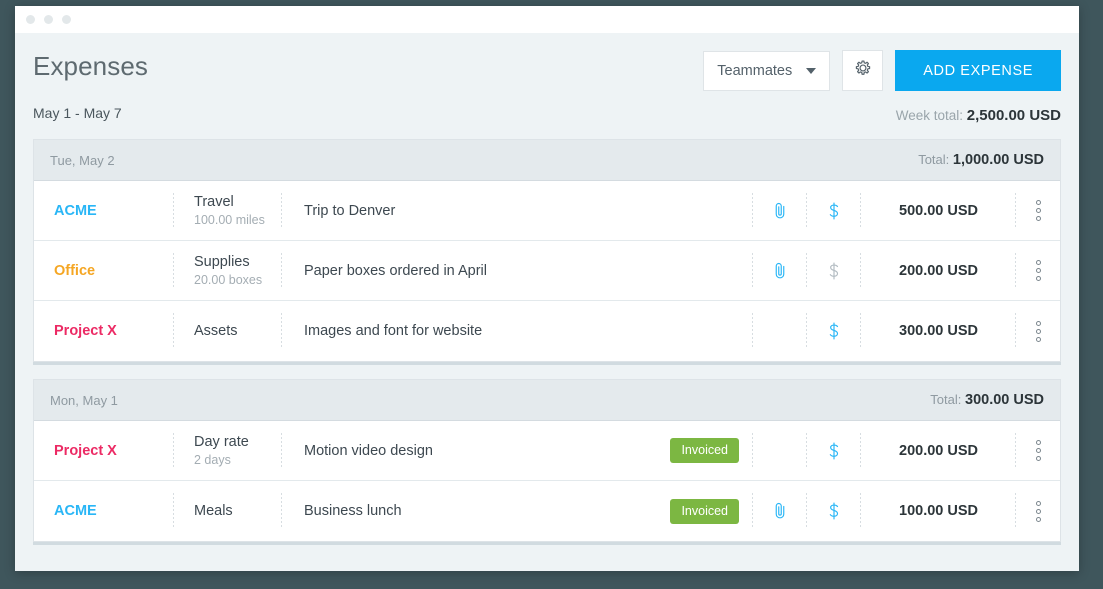 The image size is (1103, 589). I want to click on group-date: Mon, May 1, so click(84, 400).